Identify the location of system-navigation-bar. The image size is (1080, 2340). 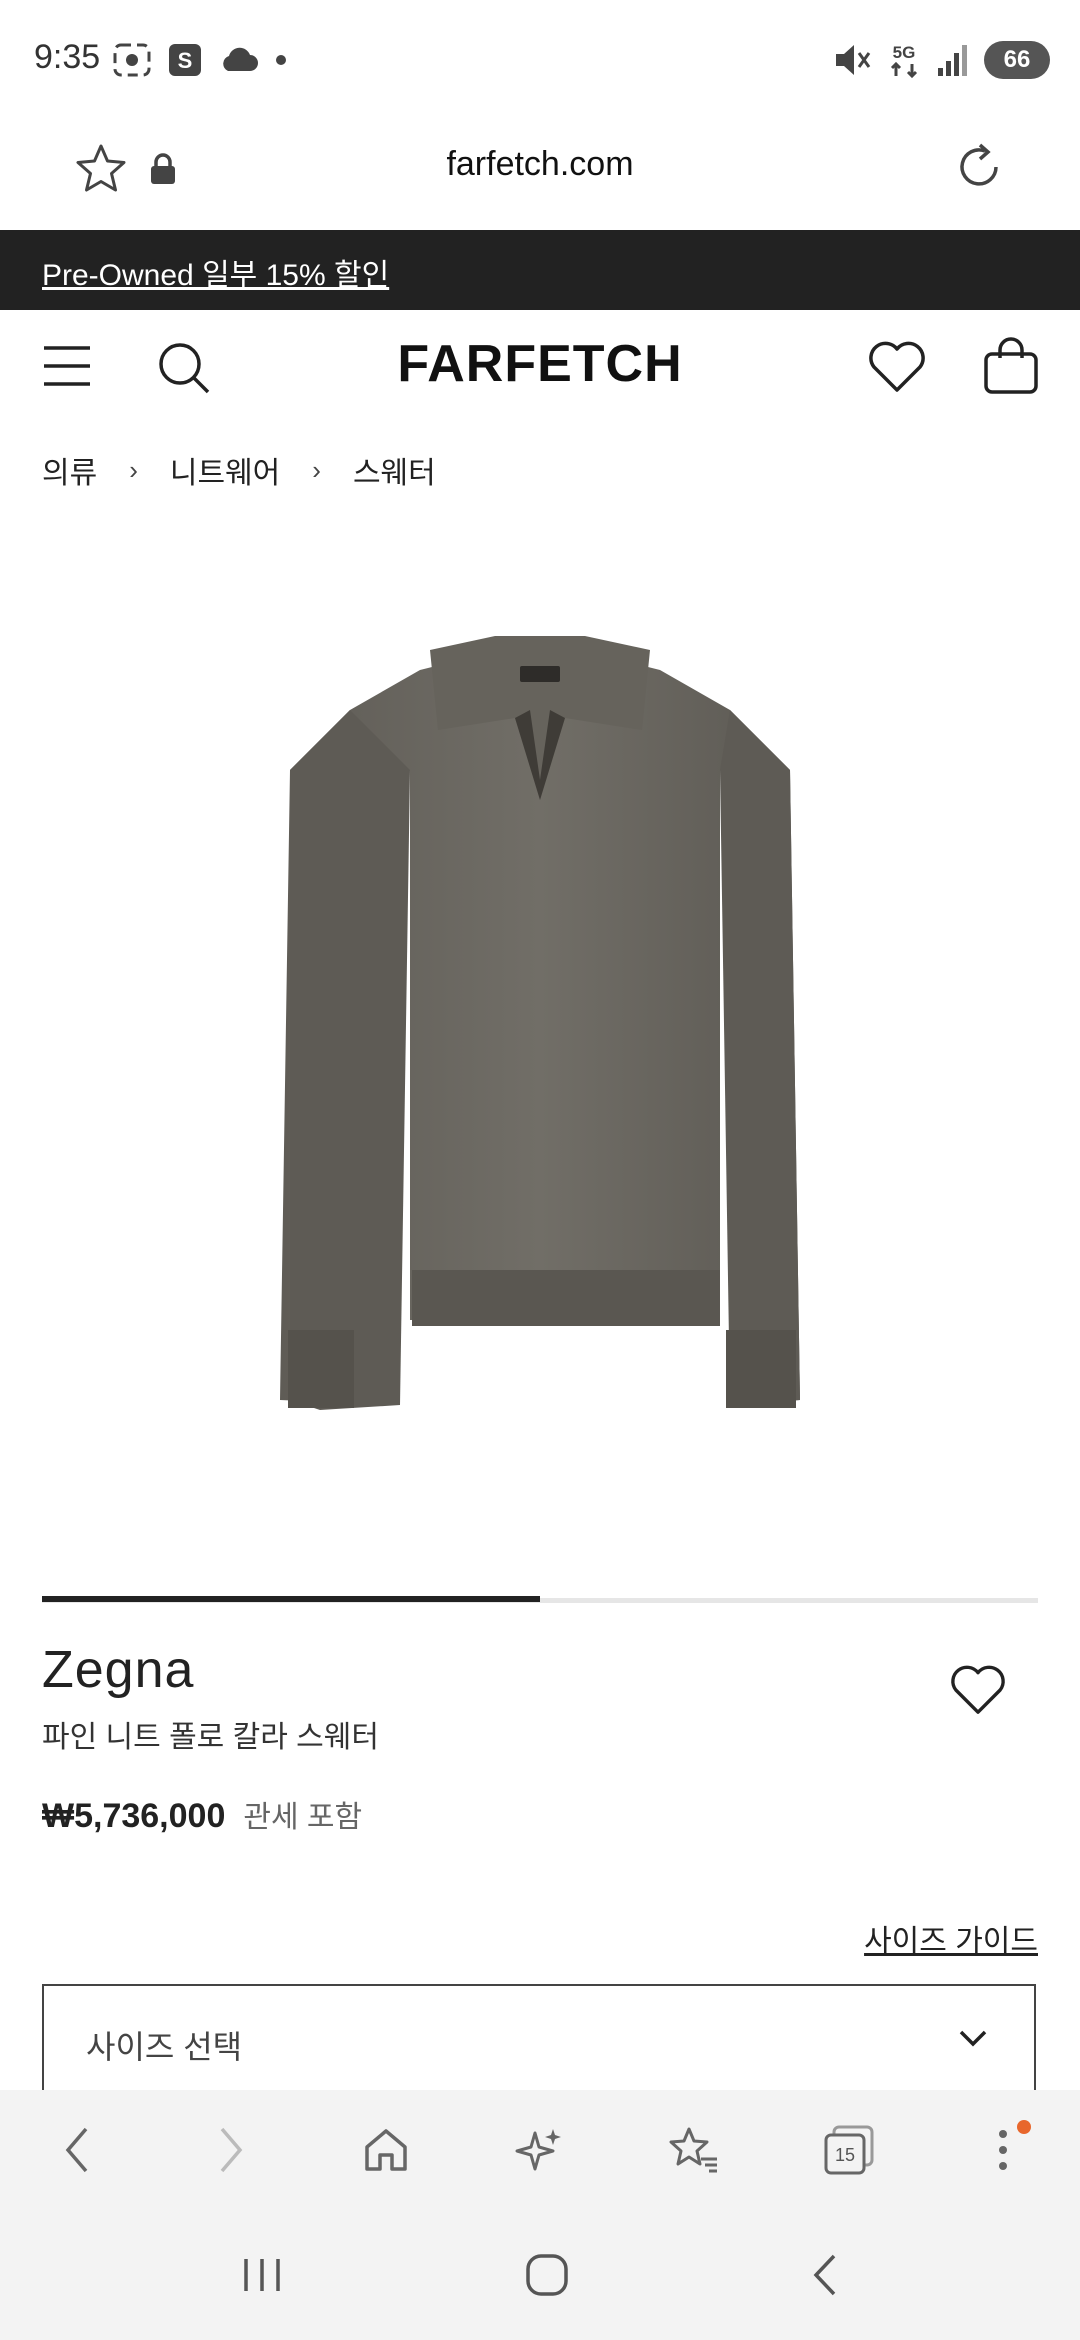
(540, 2275).